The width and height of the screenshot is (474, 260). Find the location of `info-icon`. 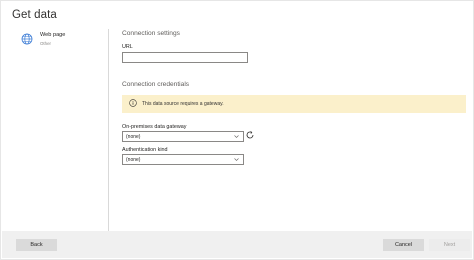

info-icon is located at coordinates (133, 103).